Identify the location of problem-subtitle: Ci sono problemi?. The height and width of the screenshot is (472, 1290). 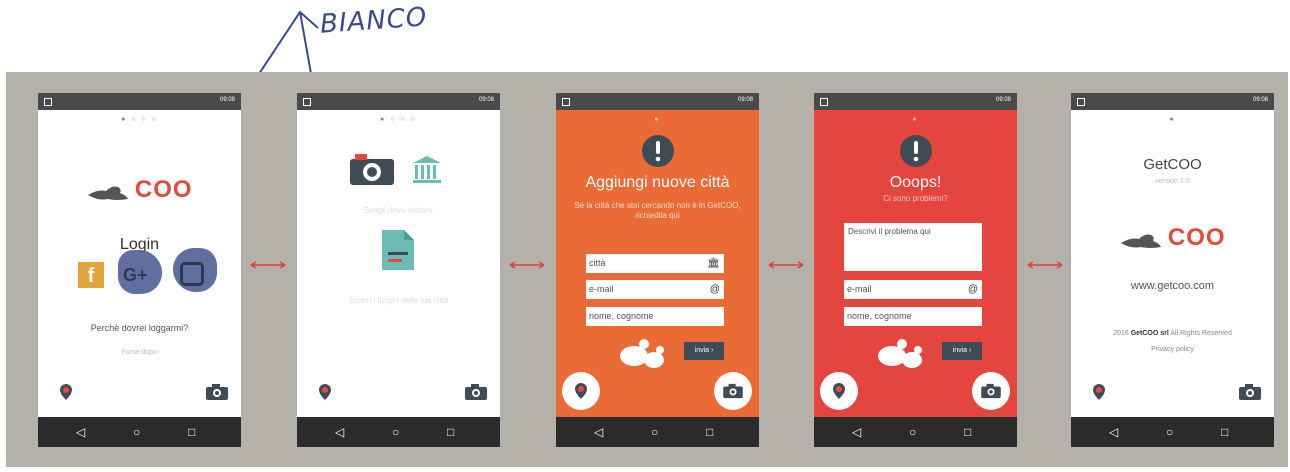
(915, 198).